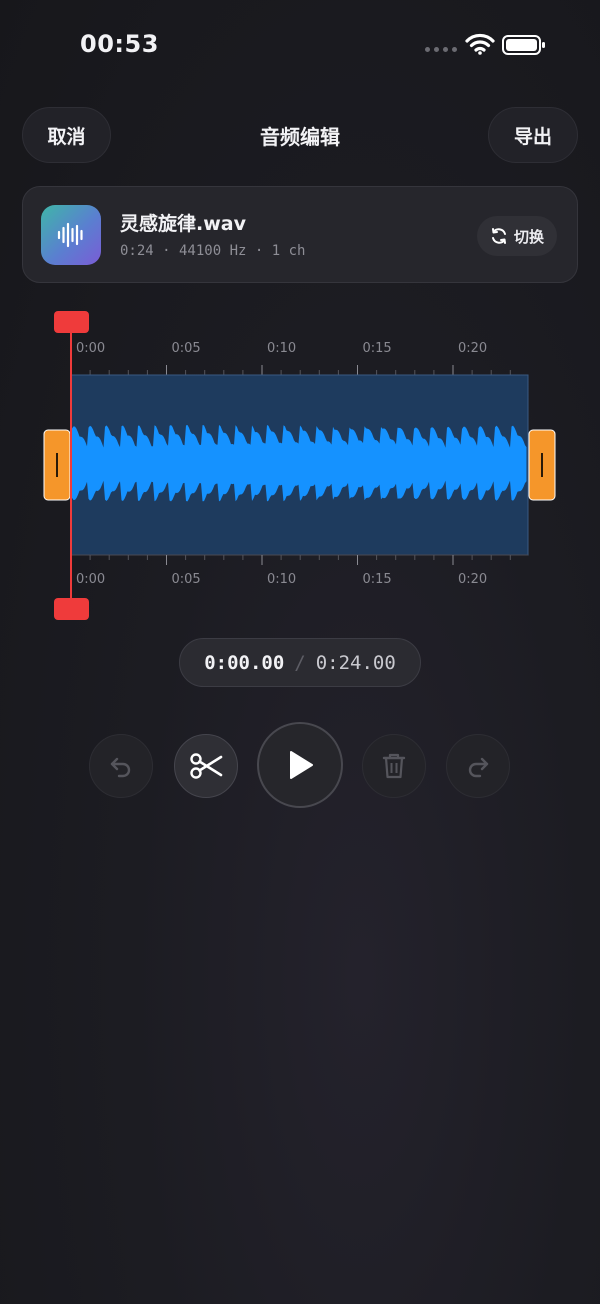 The image size is (600, 1304). Describe the element at coordinates (498, 236) in the screenshot. I see `refresh-icon` at that location.